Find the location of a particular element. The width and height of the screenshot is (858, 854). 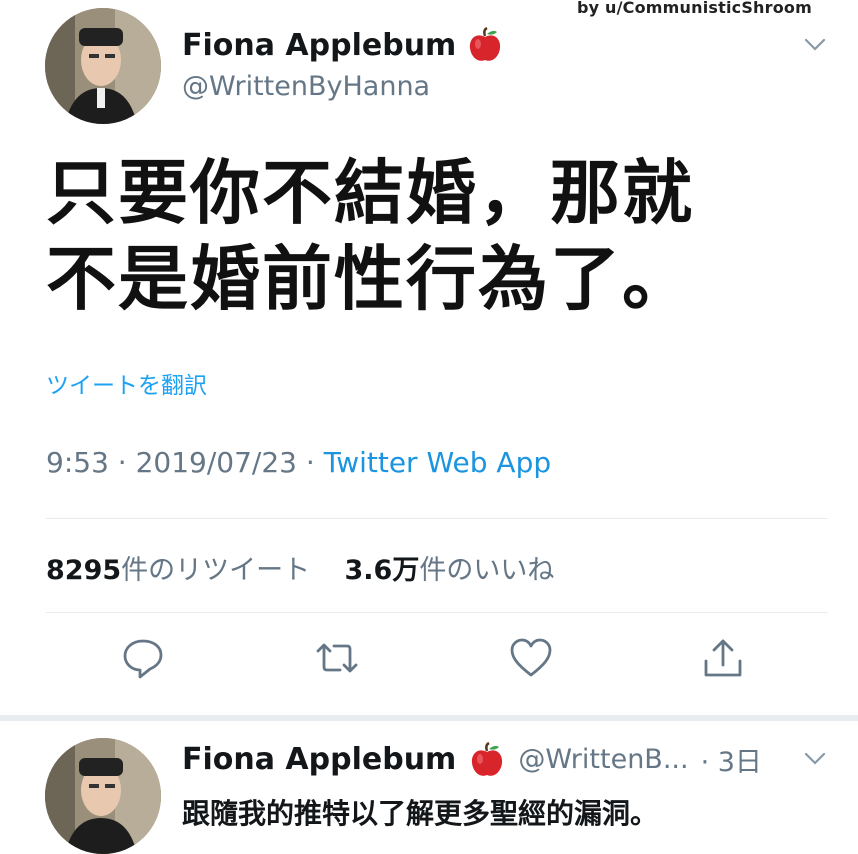

tweet-stats: 8295件のリツイート 3.6万件のいいね is located at coordinates (300, 567).